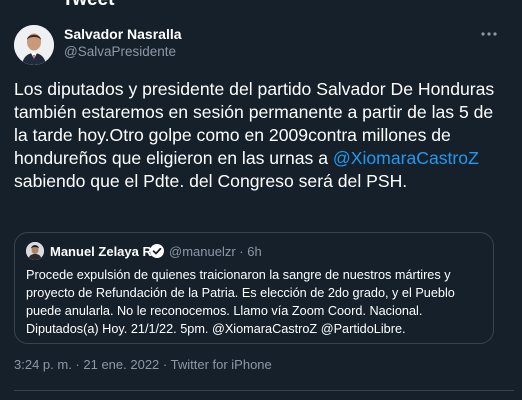  What do you see at coordinates (264, 390) in the screenshot?
I see `divider` at bounding box center [264, 390].